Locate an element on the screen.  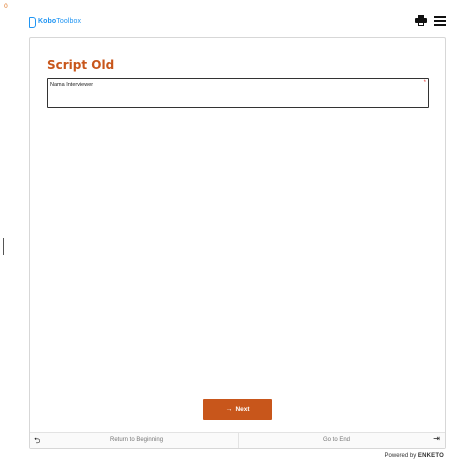
hamburger-menu-icon is located at coordinates (440, 21).